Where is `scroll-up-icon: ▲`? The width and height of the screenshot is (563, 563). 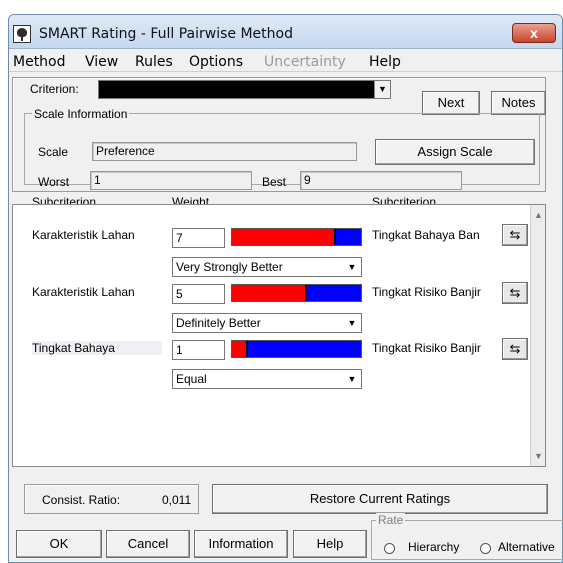 scroll-up-icon: ▲ is located at coordinates (538, 215).